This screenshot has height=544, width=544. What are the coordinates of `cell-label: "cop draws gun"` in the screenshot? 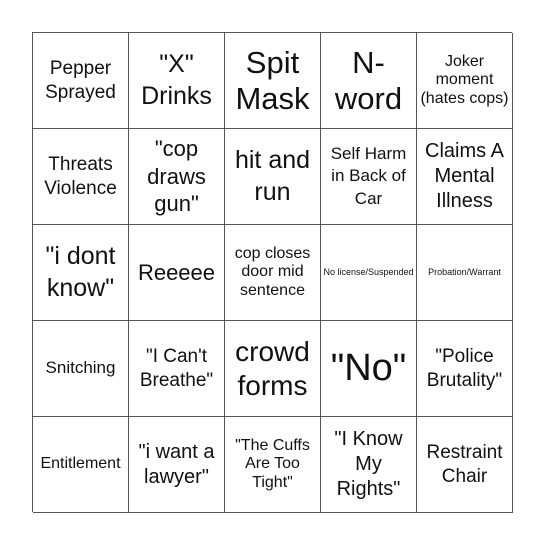 It's located at (176, 176).